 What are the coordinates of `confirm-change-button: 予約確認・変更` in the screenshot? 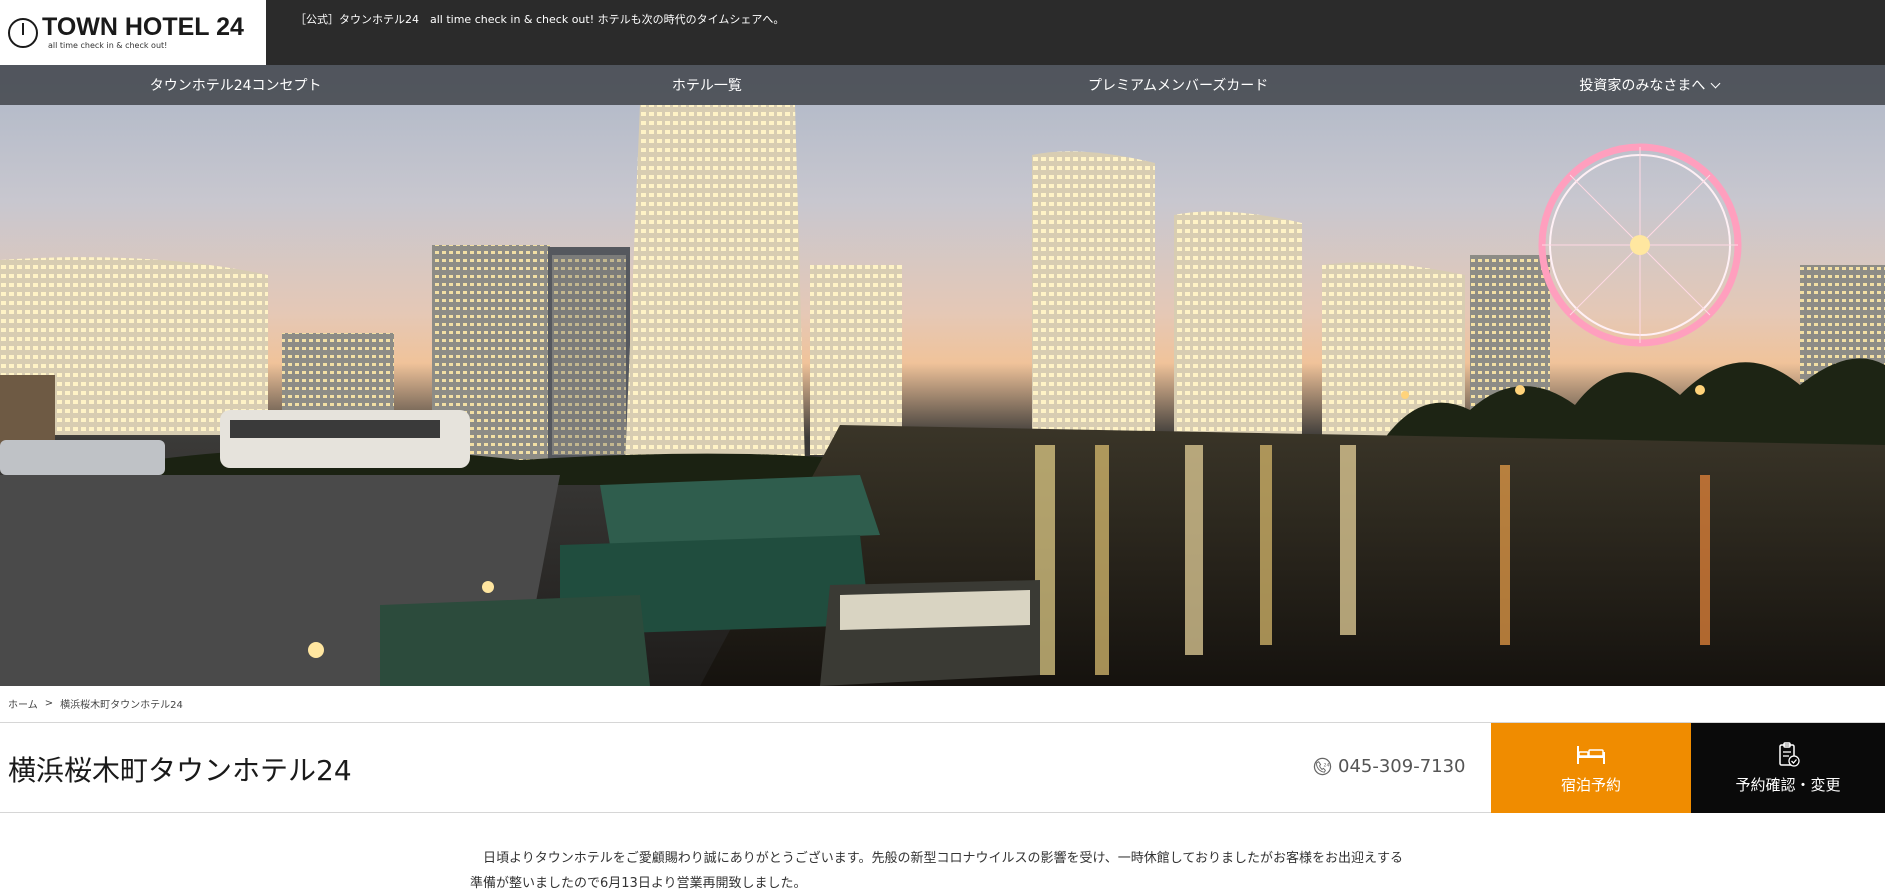 It's located at (1788, 768).